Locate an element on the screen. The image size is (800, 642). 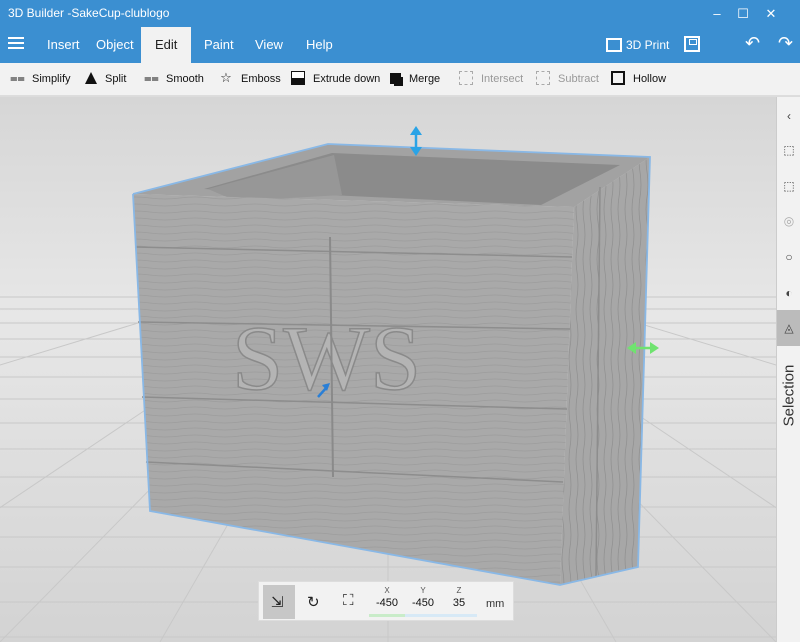
save-icon is located at coordinates (692, 44).